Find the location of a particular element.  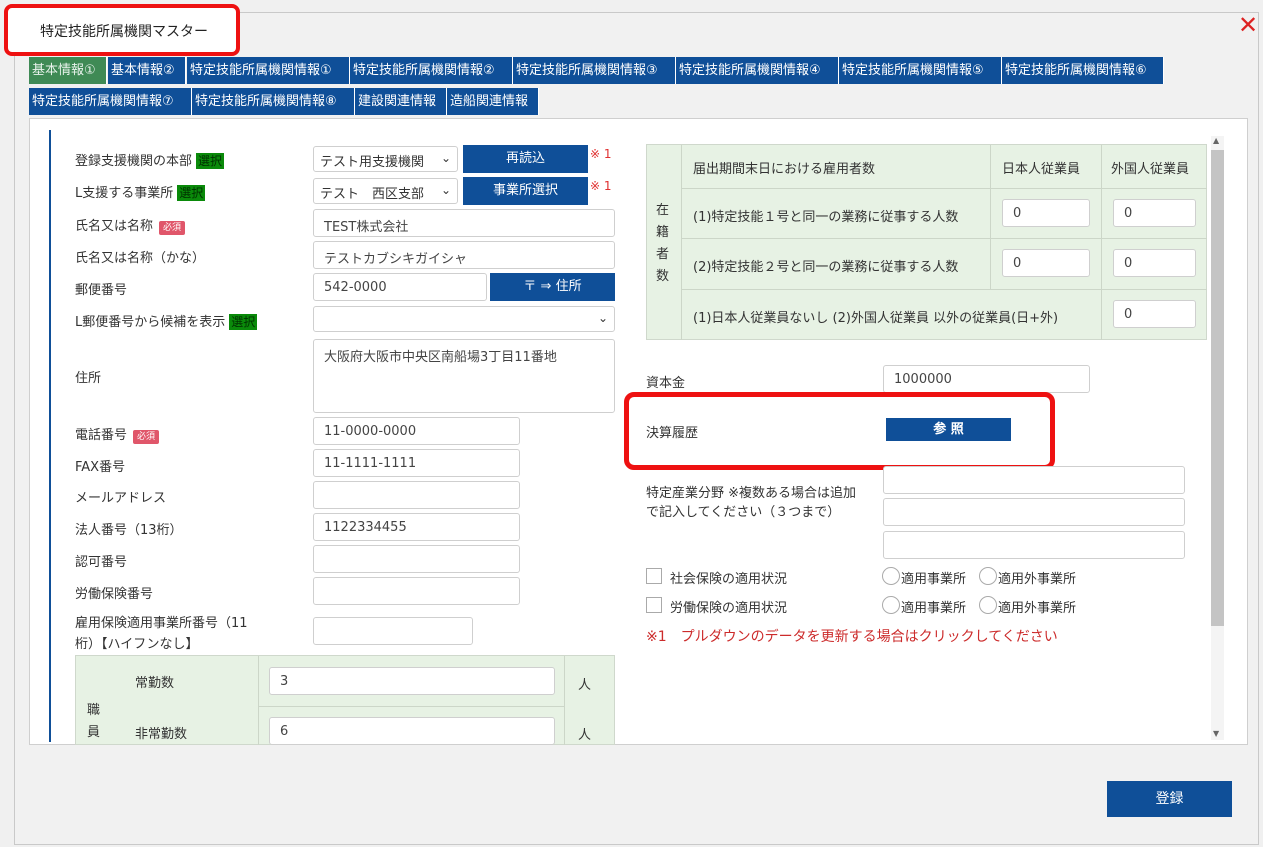

permit-label: 認可番号 is located at coordinates (101, 562).